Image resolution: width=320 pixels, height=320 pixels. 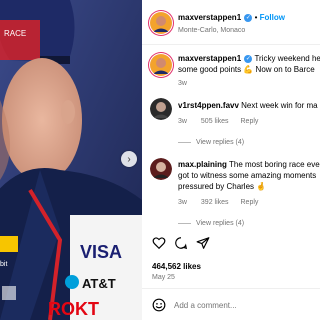 I want to click on comment-likes: 505 likes, so click(x=215, y=121).